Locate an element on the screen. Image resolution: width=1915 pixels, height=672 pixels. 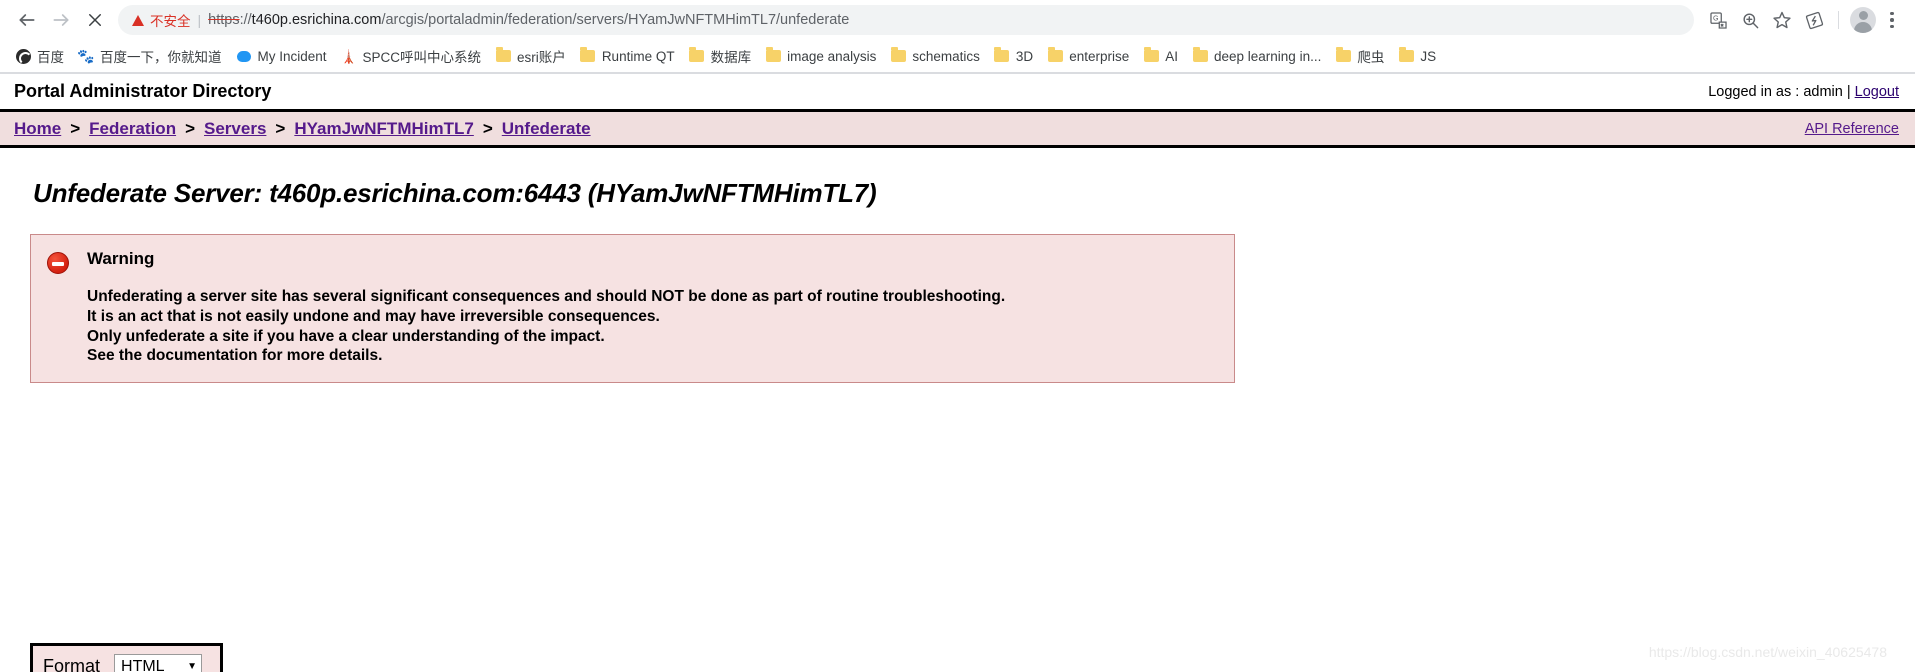
api-reference-link: API Reference is located at coordinates (1852, 129).